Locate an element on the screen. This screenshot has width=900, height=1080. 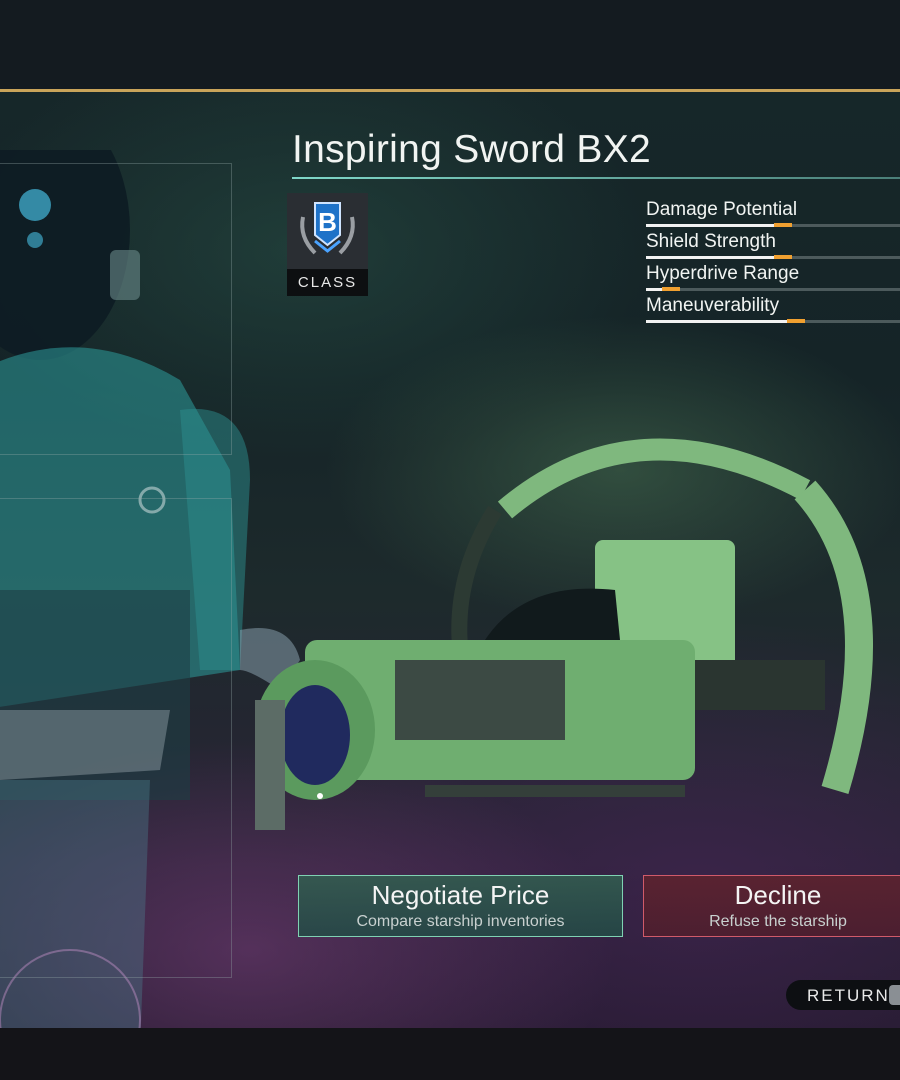
decline-subtitle: Refuse the starship is located at coordinates (778, 921).